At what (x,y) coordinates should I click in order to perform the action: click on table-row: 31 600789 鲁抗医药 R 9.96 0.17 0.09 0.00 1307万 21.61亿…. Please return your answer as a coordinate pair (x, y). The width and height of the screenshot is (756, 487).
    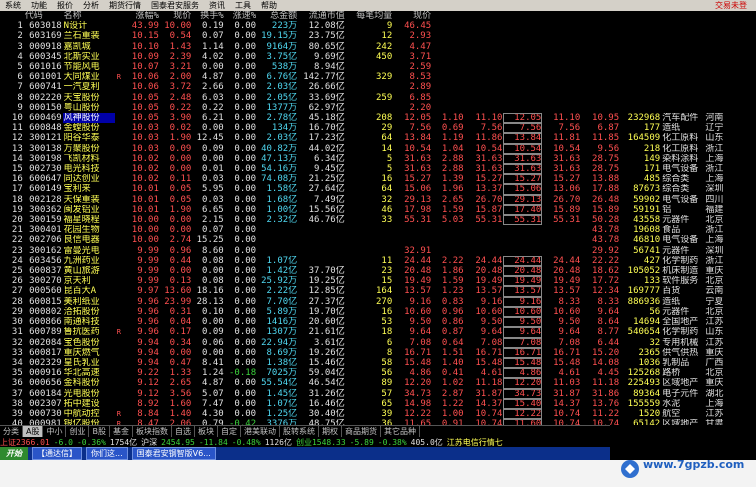
    Looking at the image, I should click on (375, 332).